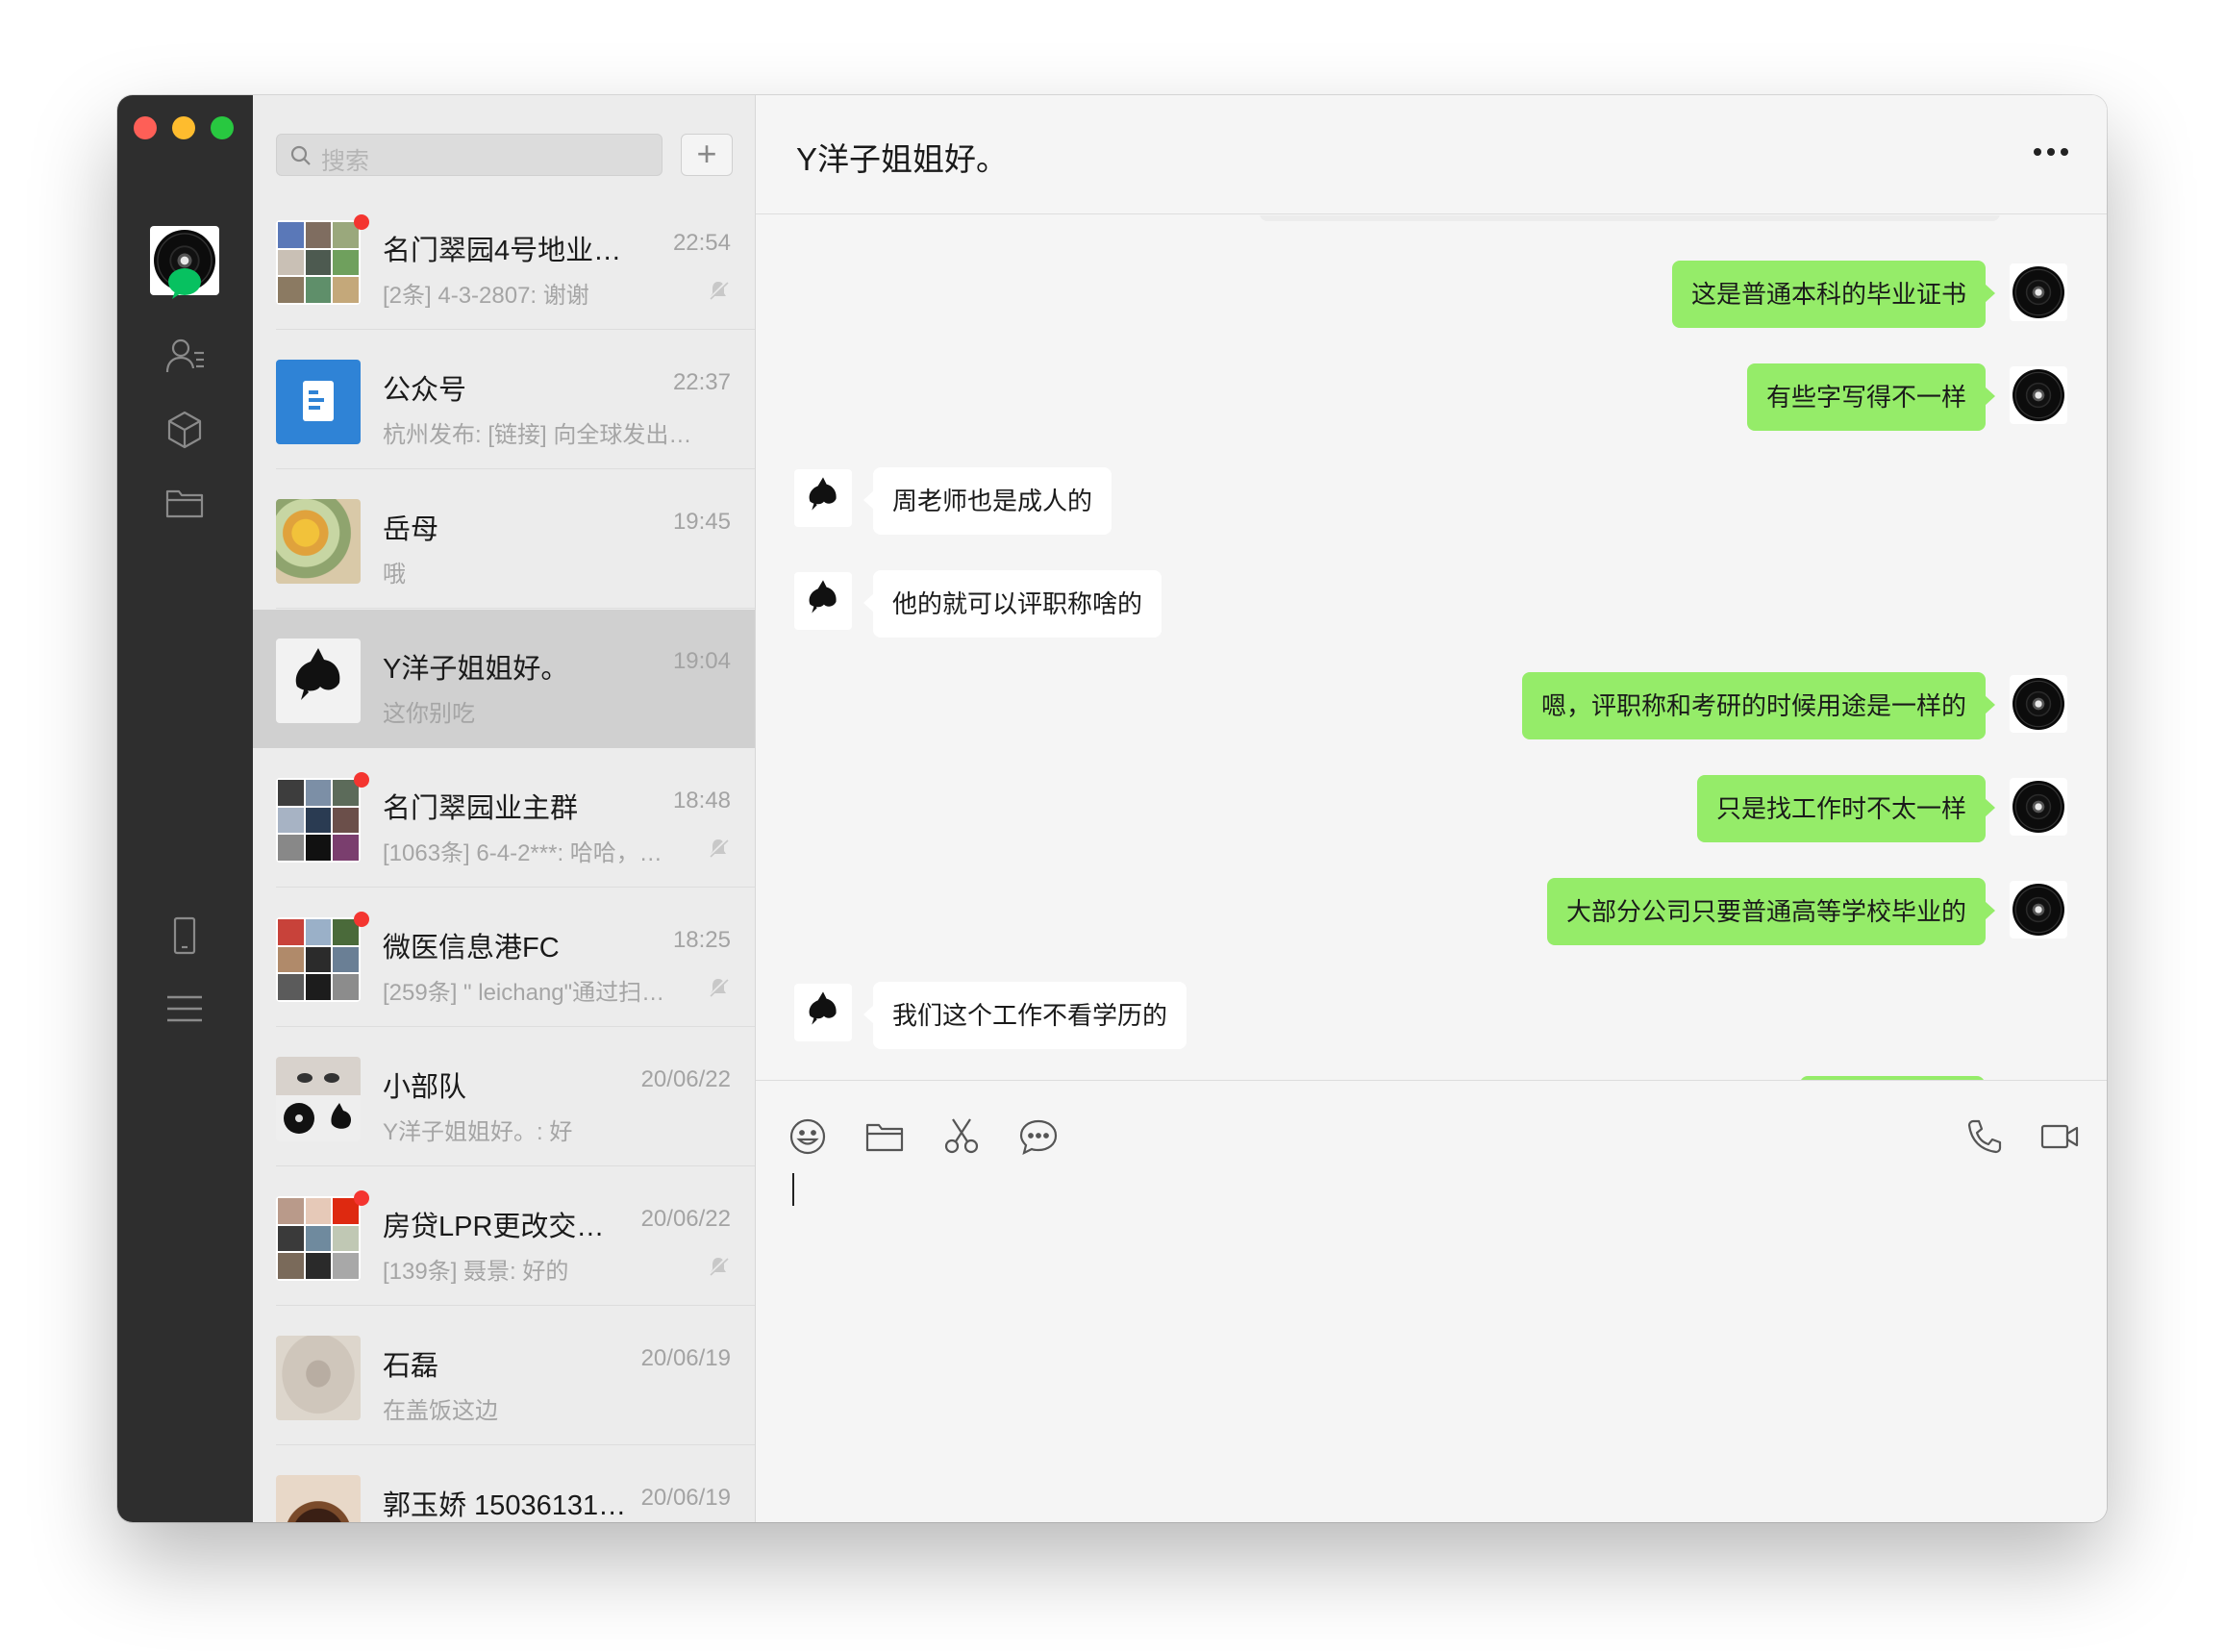 Image resolution: width=2225 pixels, height=1652 pixels. I want to click on message-bubble-outgoing: 只是找工作时不太一样, so click(1846, 809).